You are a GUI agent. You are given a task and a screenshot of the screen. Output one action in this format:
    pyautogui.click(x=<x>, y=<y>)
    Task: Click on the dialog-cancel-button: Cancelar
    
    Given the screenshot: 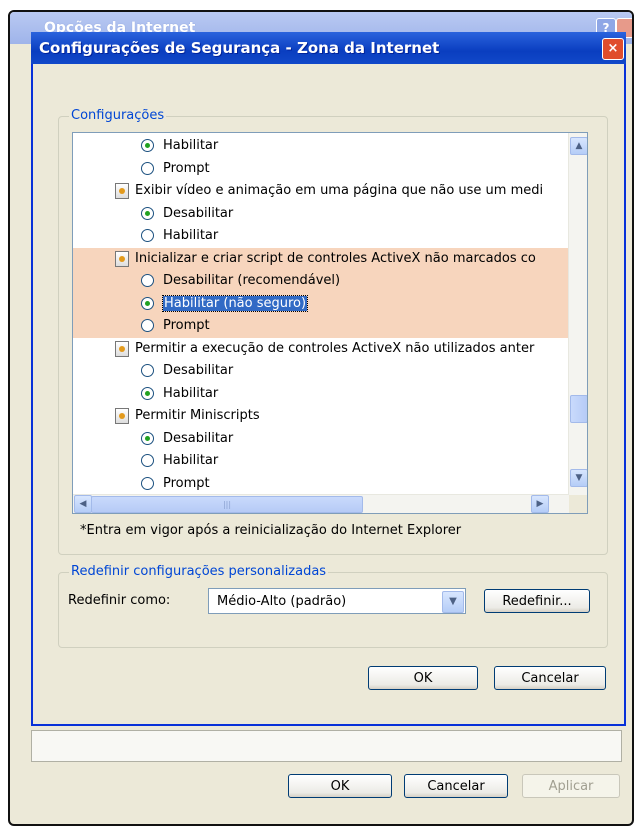 What is the action you would take?
    pyautogui.click(x=550, y=678)
    